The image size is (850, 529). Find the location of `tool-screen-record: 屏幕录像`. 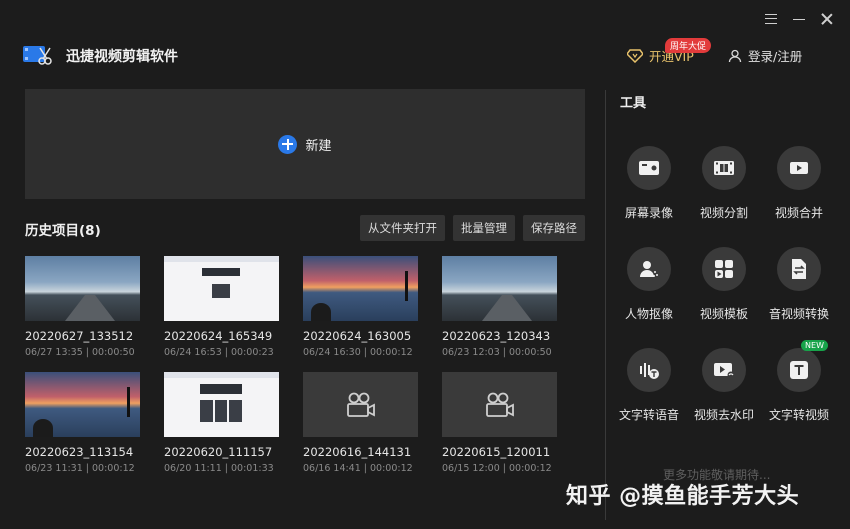

tool-screen-record: 屏幕录像 is located at coordinates (649, 183).